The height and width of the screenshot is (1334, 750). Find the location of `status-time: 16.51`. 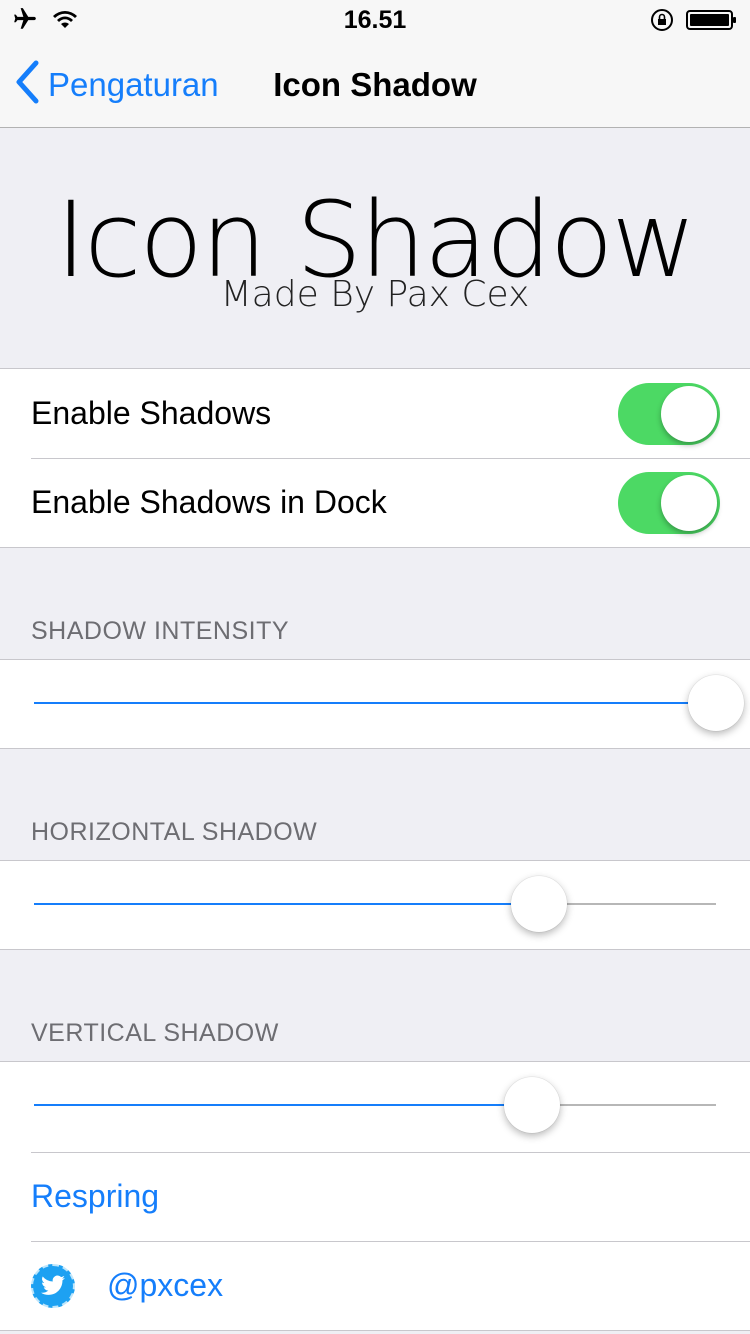

status-time: 16.51 is located at coordinates (375, 20).